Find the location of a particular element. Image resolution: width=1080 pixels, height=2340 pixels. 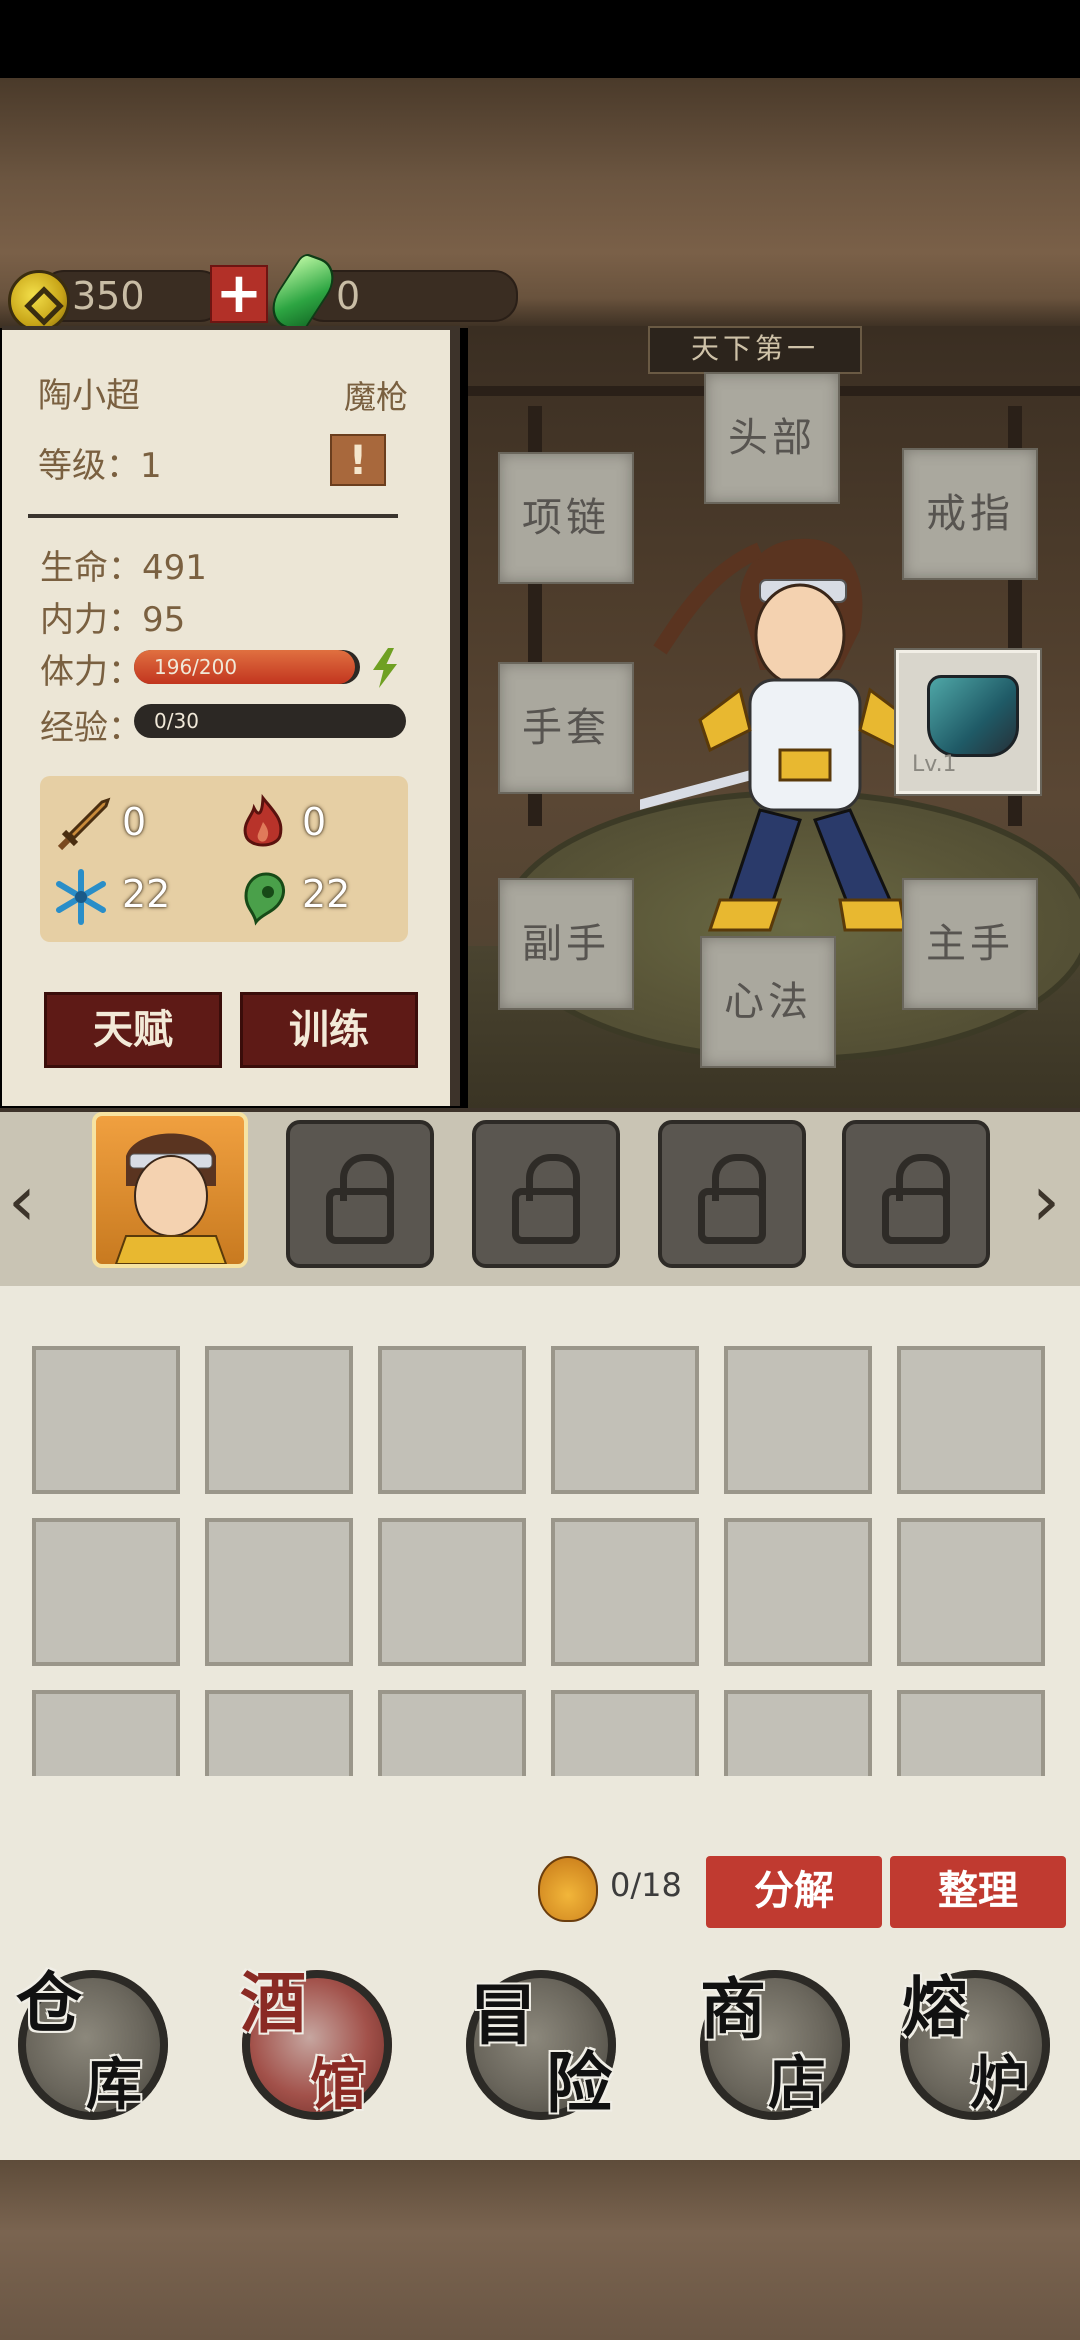

scene-sign: 天下第一 is located at coordinates (755, 350).